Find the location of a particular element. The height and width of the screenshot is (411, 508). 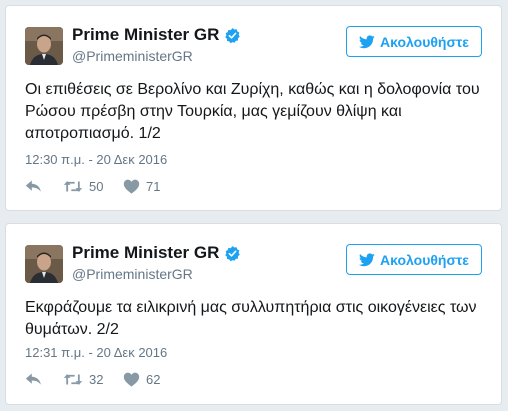

retweet-count: 50 is located at coordinates (96, 186).